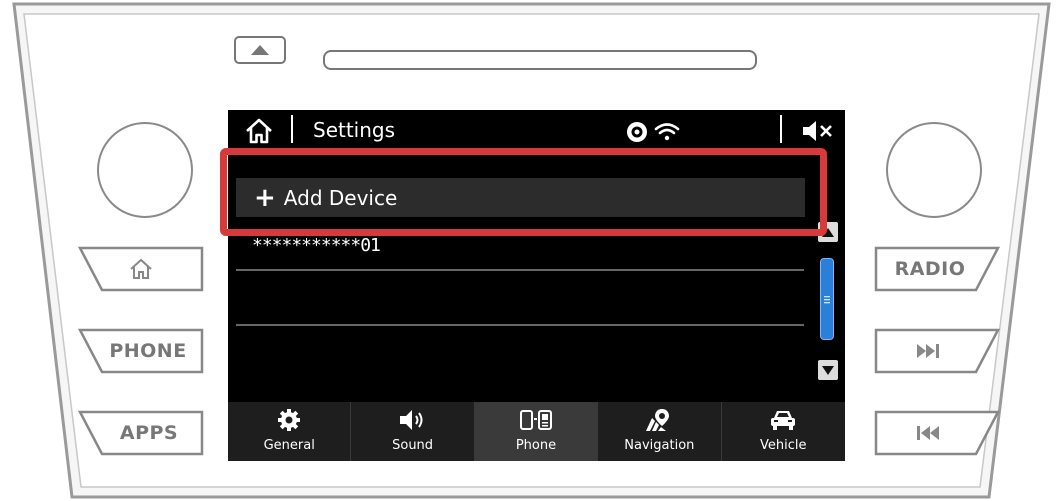 The width and height of the screenshot is (1062, 501). Describe the element at coordinates (637, 132) in the screenshot. I see `disc-icon` at that location.